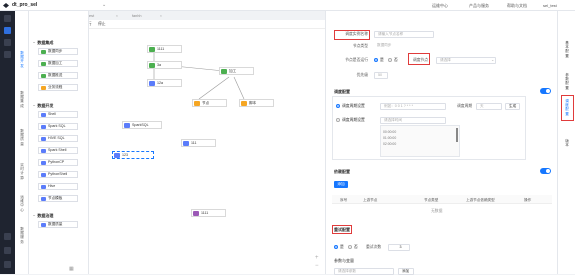 The width and height of the screenshot is (575, 275). I want to click on category-develop: 数据开发, so click(22, 59).